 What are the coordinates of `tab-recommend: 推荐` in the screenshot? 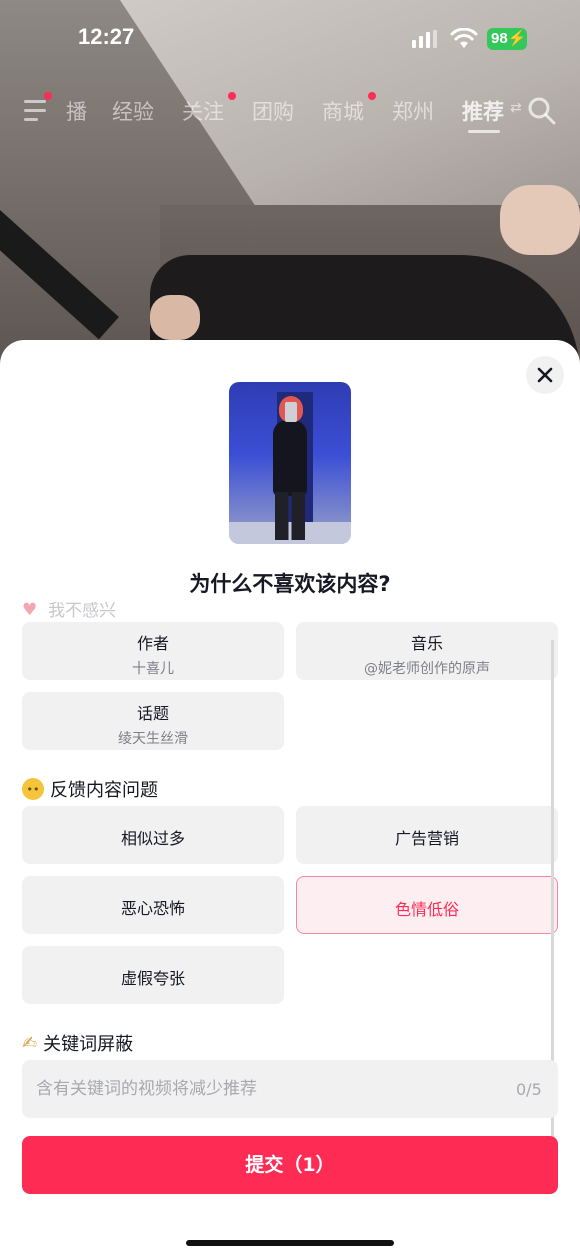 It's located at (483, 111).